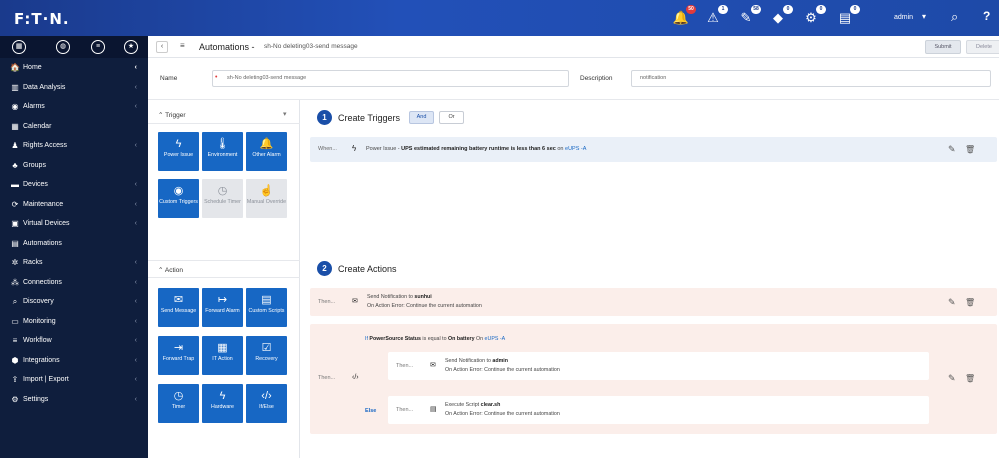  Describe the element at coordinates (421, 117) in the screenshot. I see `and-toggle: And` at that location.